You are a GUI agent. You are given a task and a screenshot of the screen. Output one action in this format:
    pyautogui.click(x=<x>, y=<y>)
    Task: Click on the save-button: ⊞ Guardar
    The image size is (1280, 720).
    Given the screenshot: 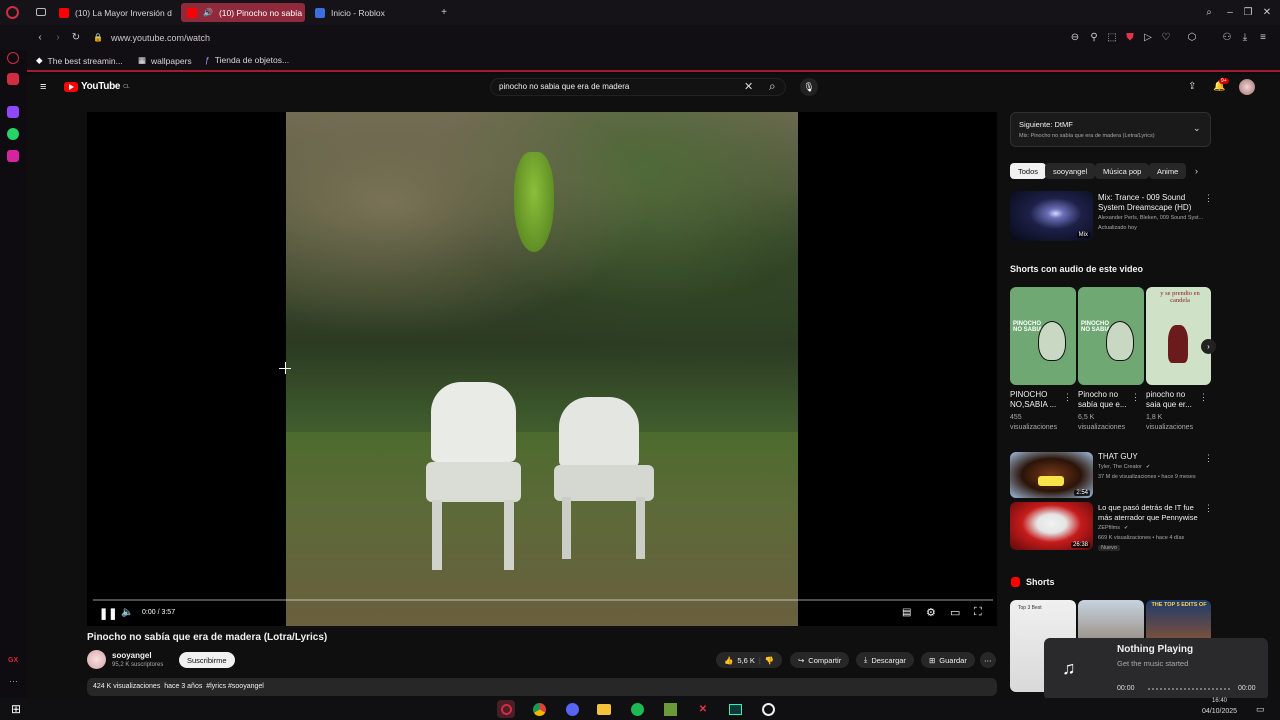 What is the action you would take?
    pyautogui.click(x=948, y=660)
    